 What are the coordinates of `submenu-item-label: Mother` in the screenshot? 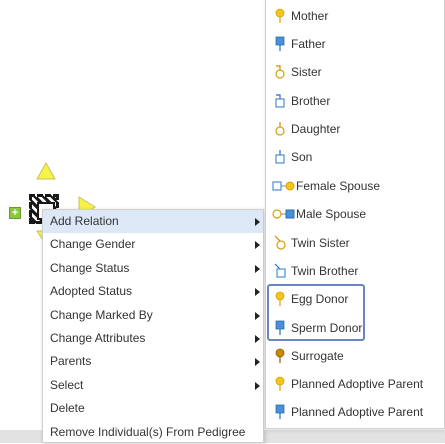 It's located at (310, 16).